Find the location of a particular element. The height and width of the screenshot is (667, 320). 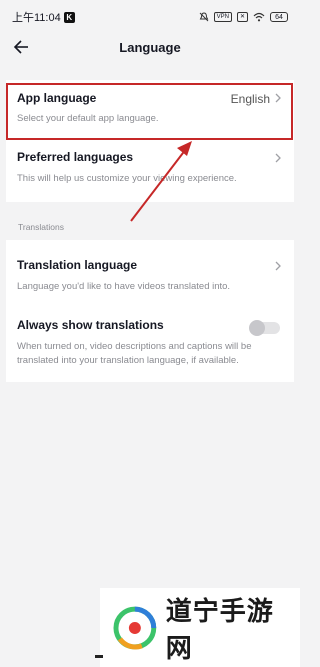

back-button is located at coordinates (21, 47).